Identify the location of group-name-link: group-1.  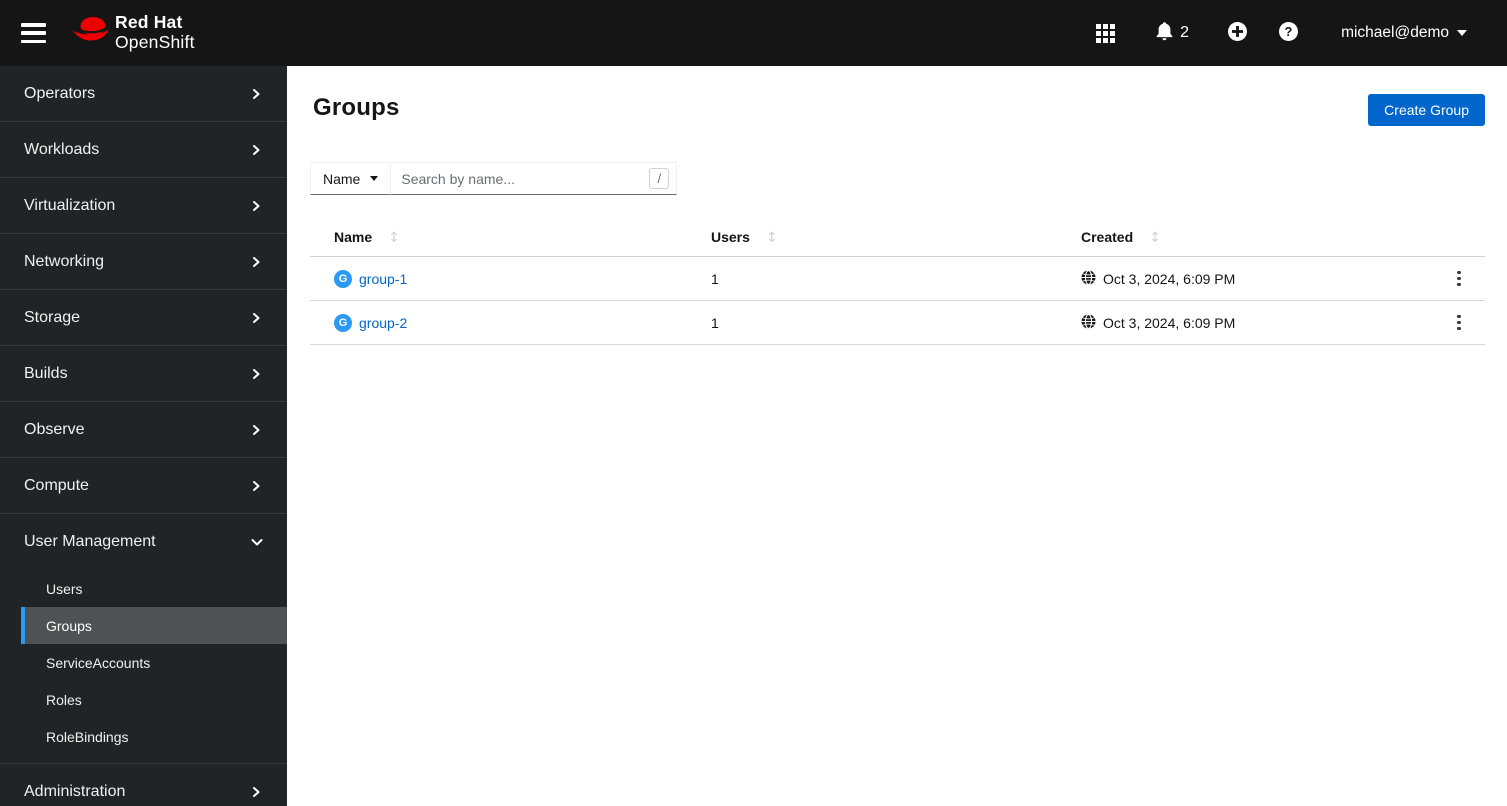
(383, 279).